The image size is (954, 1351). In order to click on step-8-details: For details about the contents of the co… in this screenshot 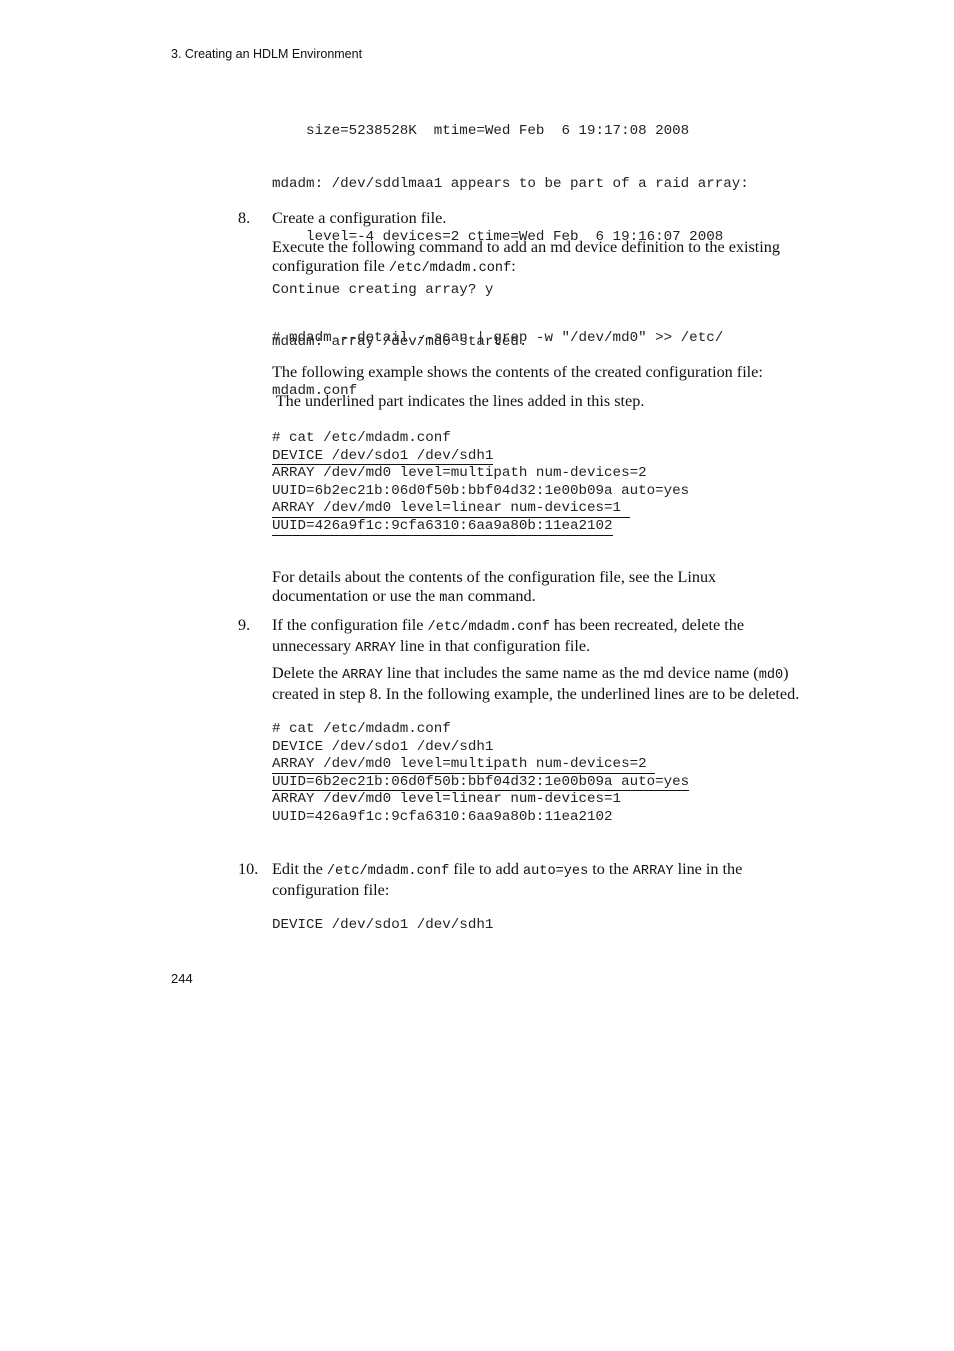, I will do `click(494, 588)`.